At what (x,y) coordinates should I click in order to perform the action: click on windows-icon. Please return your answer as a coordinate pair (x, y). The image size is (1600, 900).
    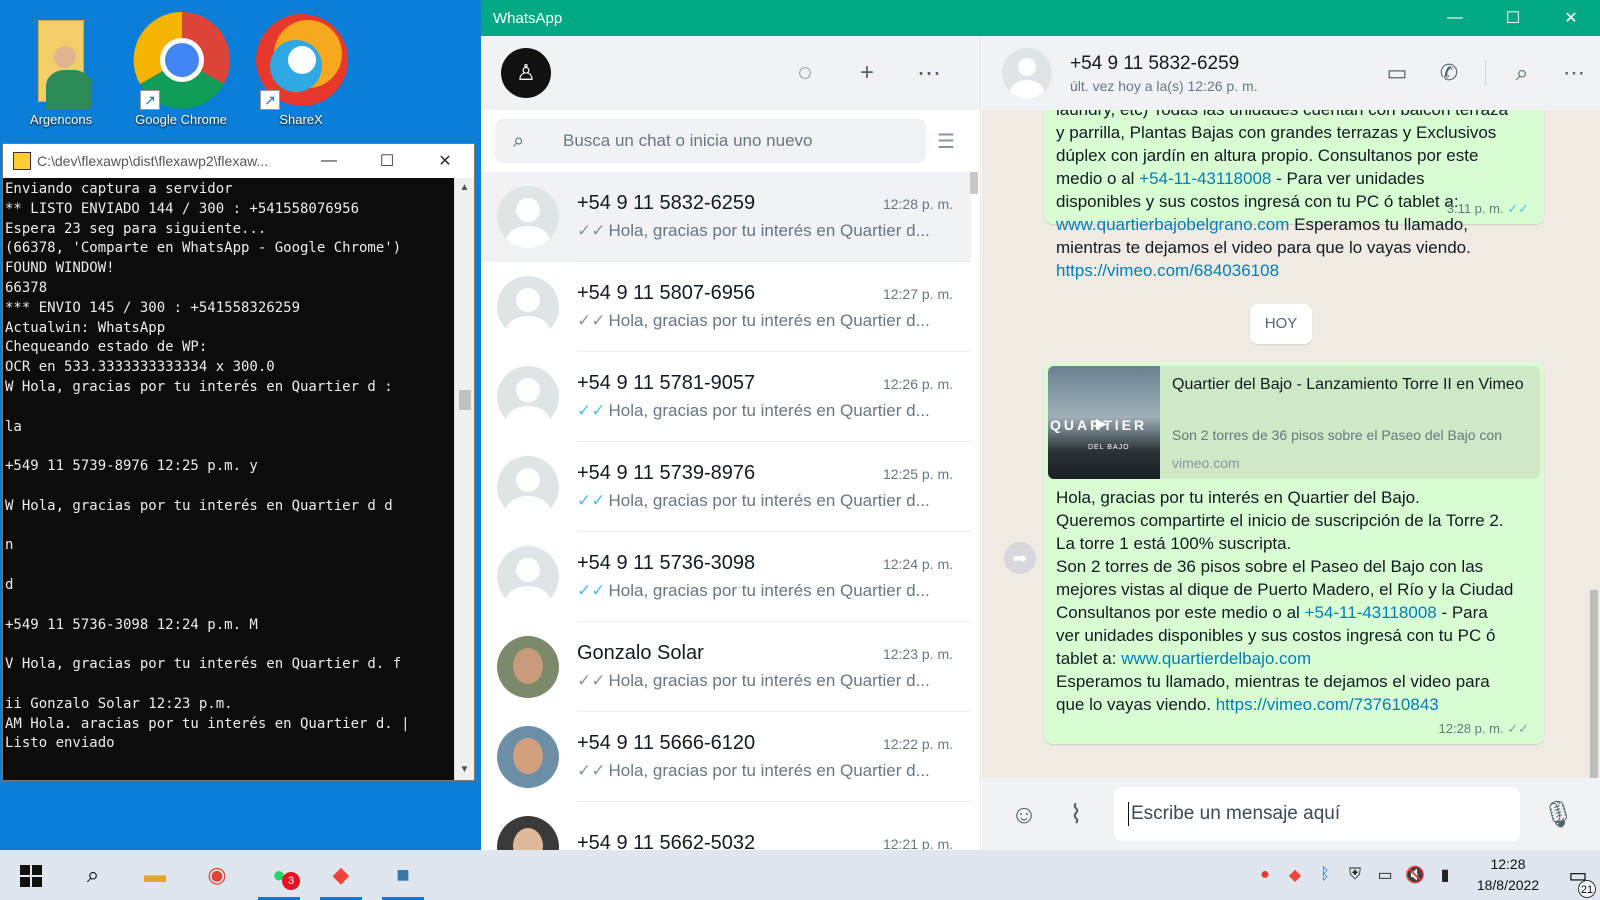
    Looking at the image, I should click on (31, 876).